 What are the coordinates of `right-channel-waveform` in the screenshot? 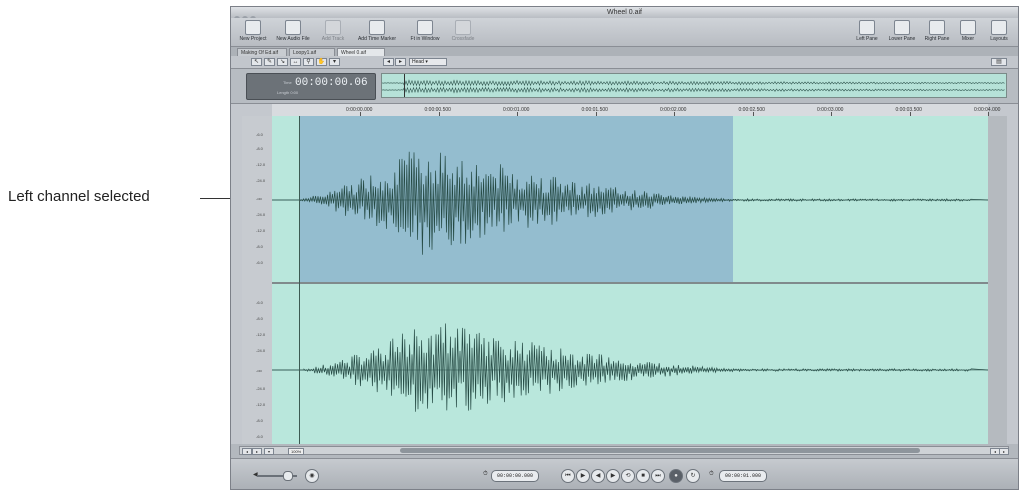 It's located at (630, 367).